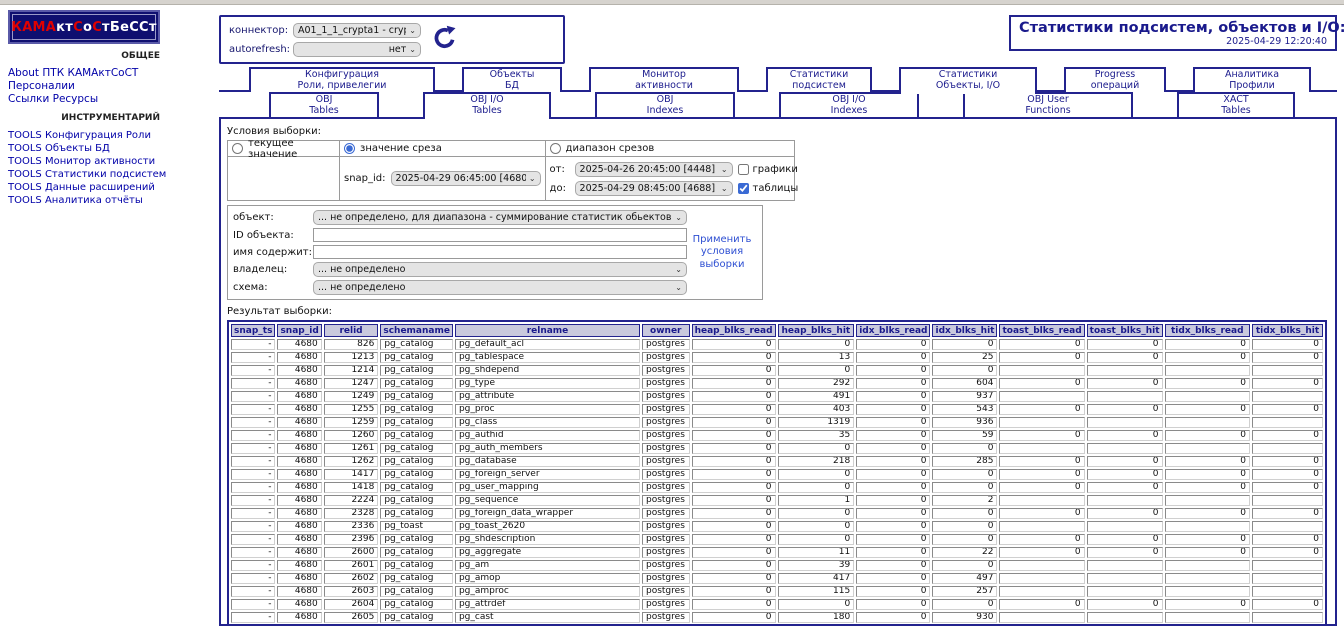  Describe the element at coordinates (1042, 357) in the screenshot. I see `cell-toast_blks_read: 0` at that location.